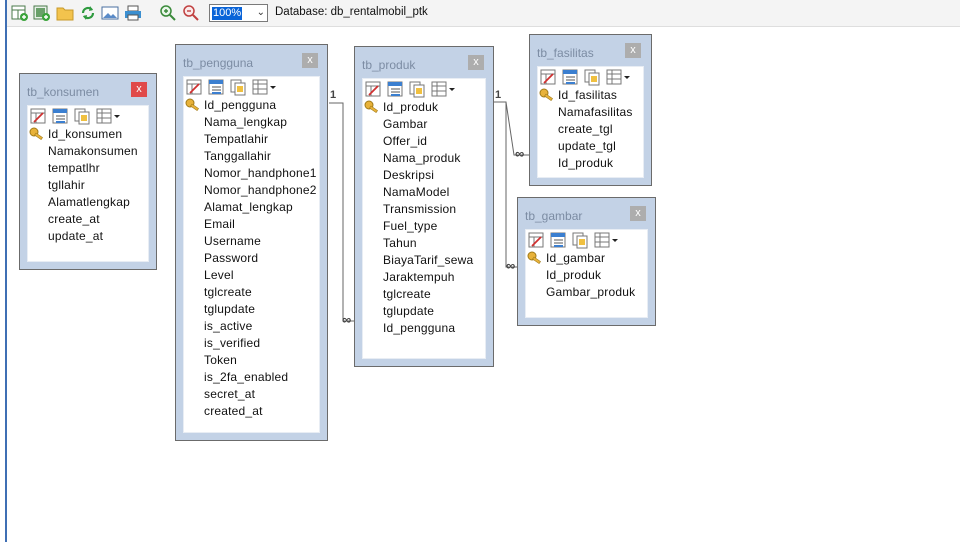  Describe the element at coordinates (251, 156) in the screenshot. I see `field-row: Tanggallahir` at that location.